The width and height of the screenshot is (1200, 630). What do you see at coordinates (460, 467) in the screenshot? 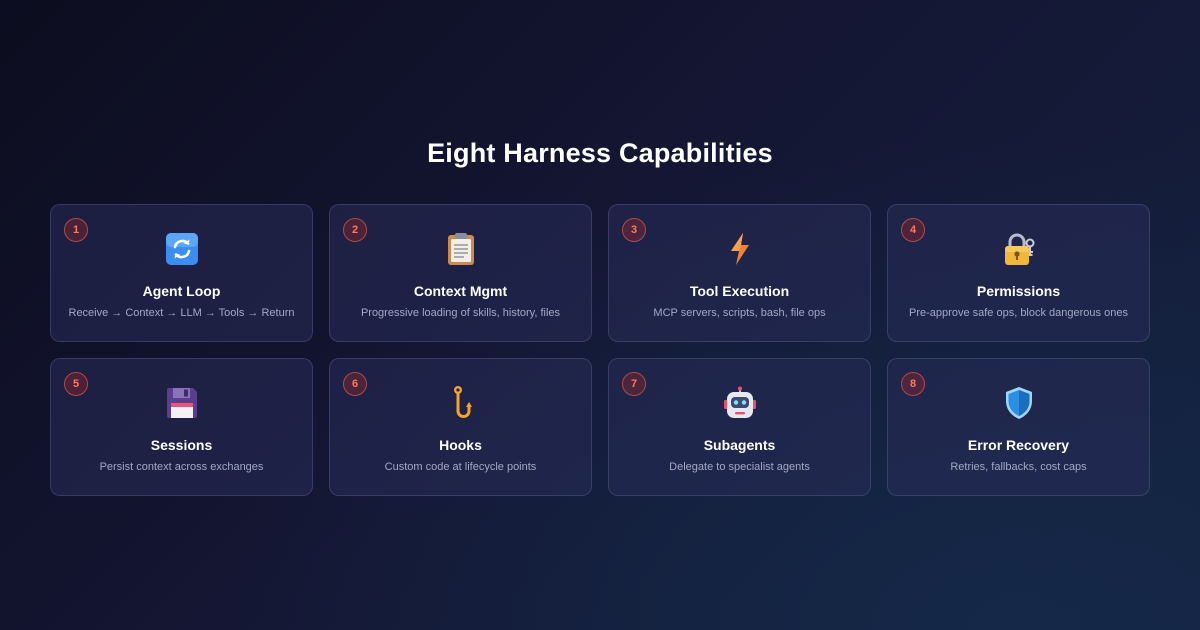
I see `card-description: Custom code at lifecycle points` at bounding box center [460, 467].